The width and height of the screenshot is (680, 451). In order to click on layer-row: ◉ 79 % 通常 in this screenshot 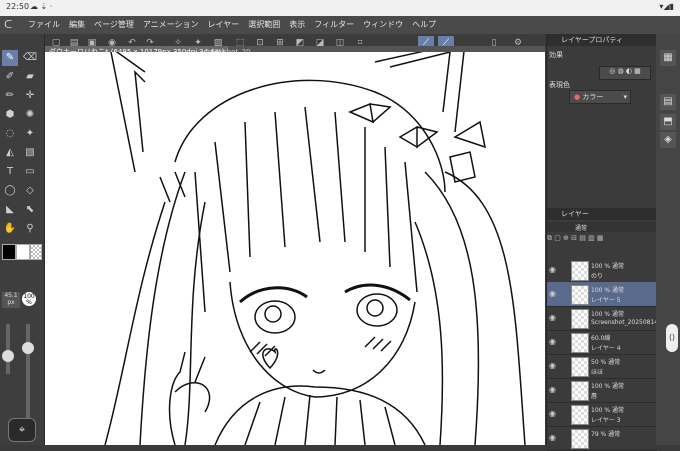, I will do `click(602, 438)`.